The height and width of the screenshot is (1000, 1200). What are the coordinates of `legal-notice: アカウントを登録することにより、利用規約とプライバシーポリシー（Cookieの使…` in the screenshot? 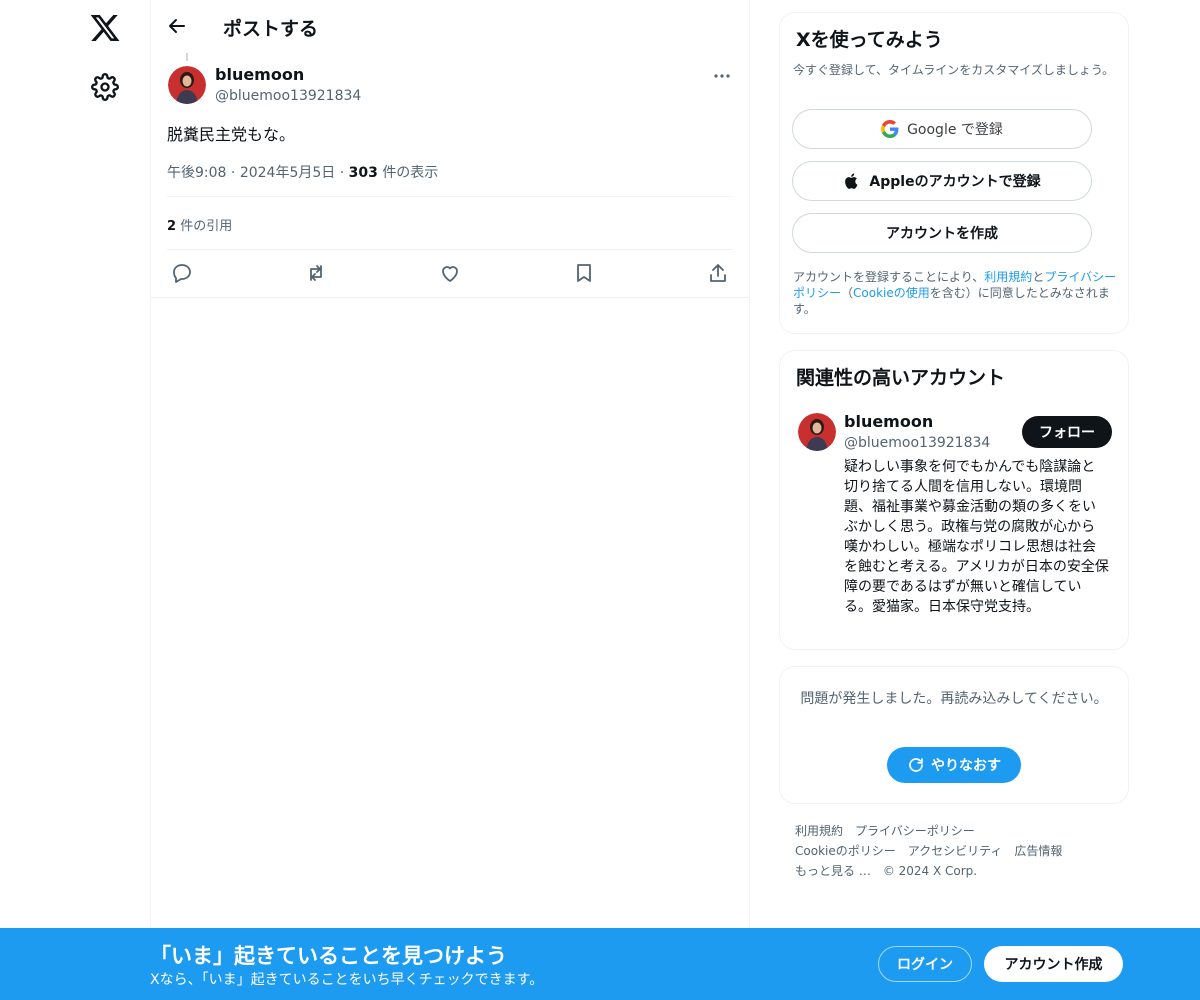 It's located at (958, 293).